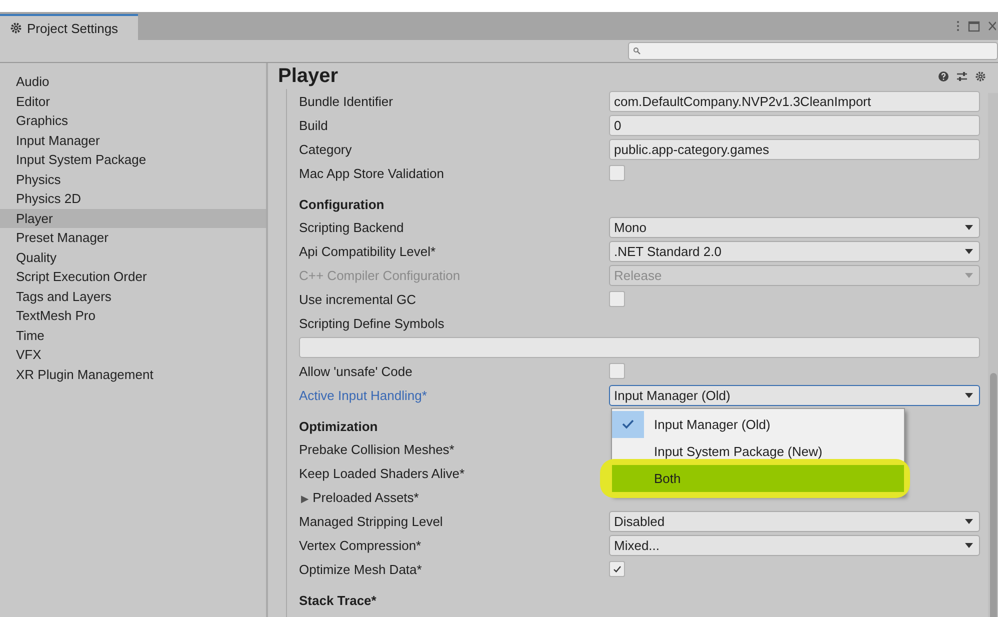 The image size is (998, 617). What do you see at coordinates (992, 26) in the screenshot?
I see `close-icon` at bounding box center [992, 26].